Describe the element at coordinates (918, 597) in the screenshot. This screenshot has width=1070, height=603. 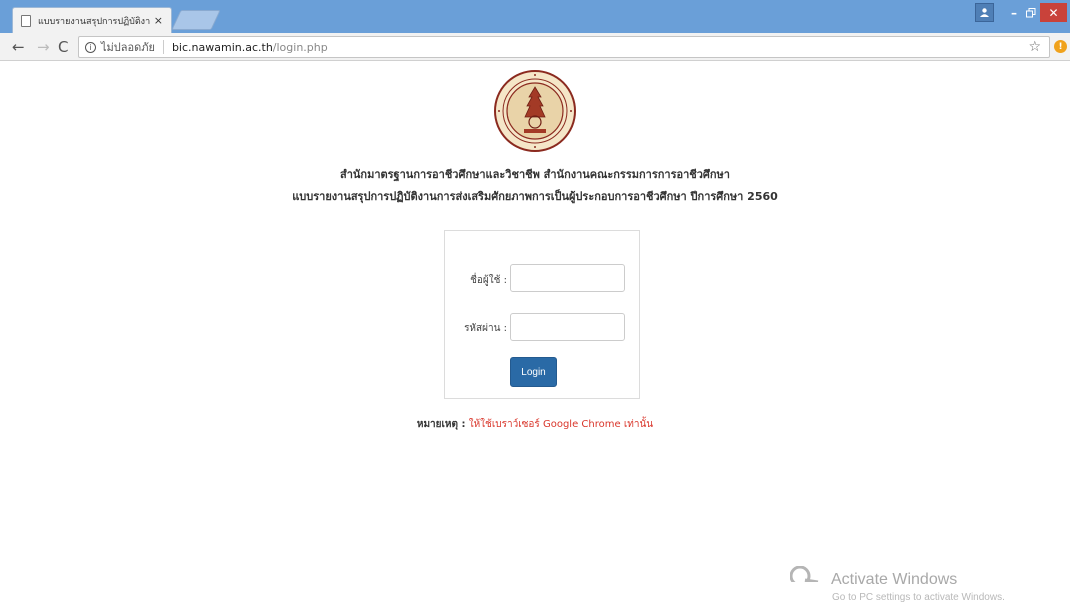
I see `watermark-subtitle: Go to PC settings to activate Windows.` at that location.